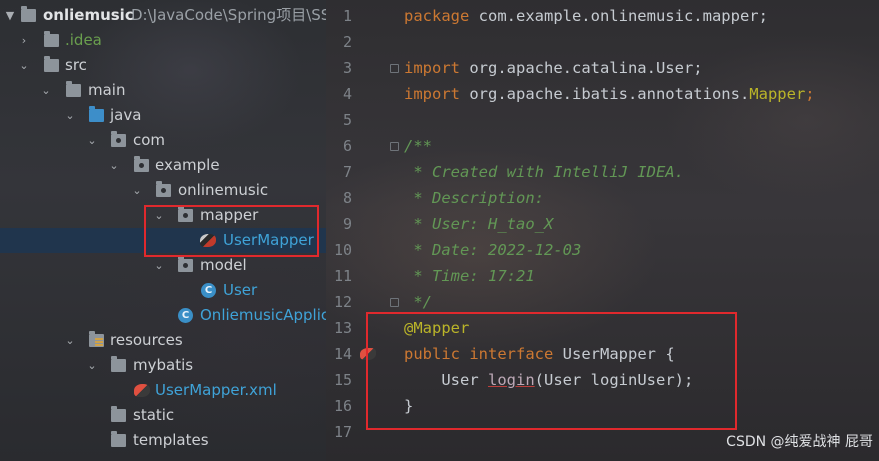  What do you see at coordinates (96, 339) in the screenshot?
I see `resources-folder-icon` at bounding box center [96, 339].